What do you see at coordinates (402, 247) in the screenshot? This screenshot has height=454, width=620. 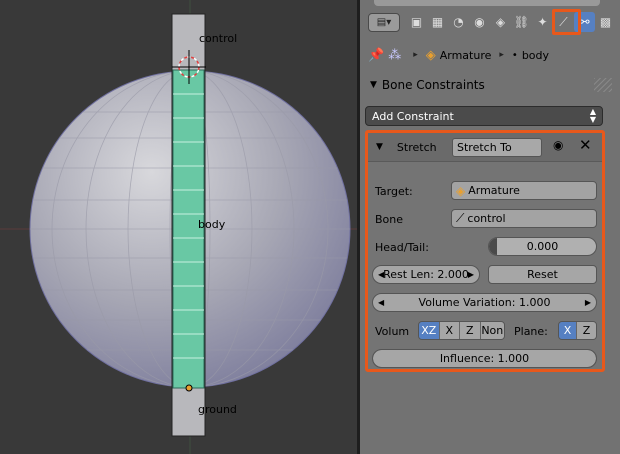 I see `headtail-label: Head/Tail:` at bounding box center [402, 247].